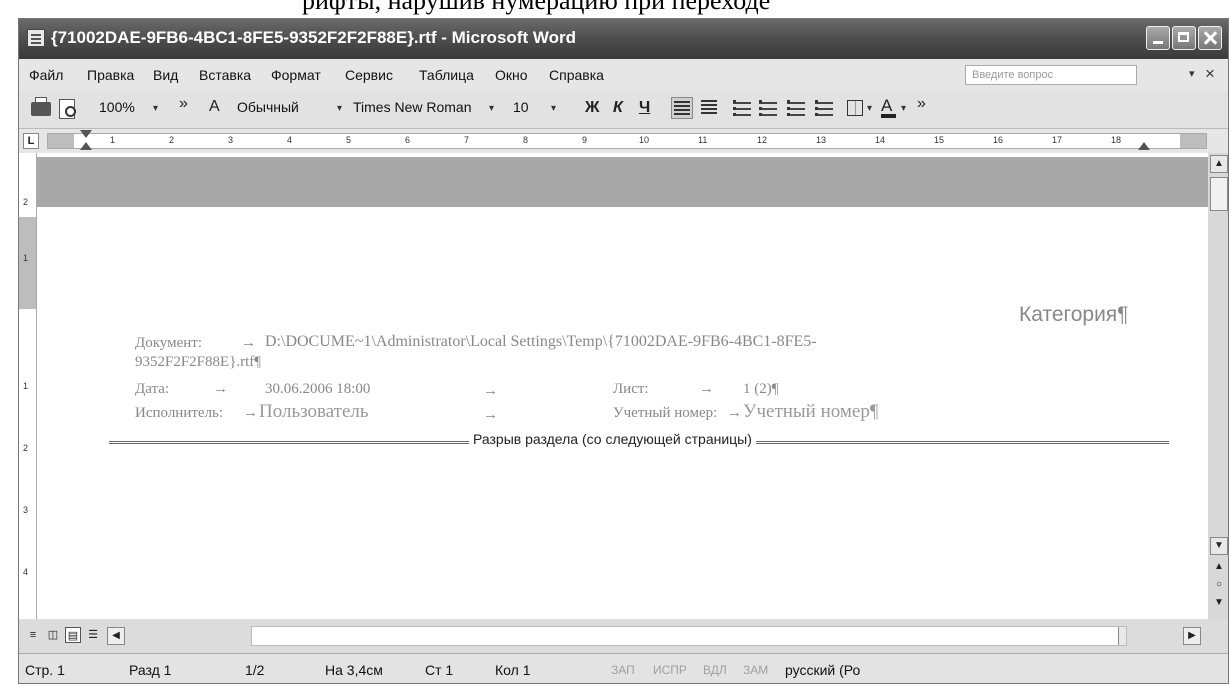 Image resolution: width=1231 pixels, height=684 pixels. I want to click on account-value: Учетный номер¶, so click(811, 411).